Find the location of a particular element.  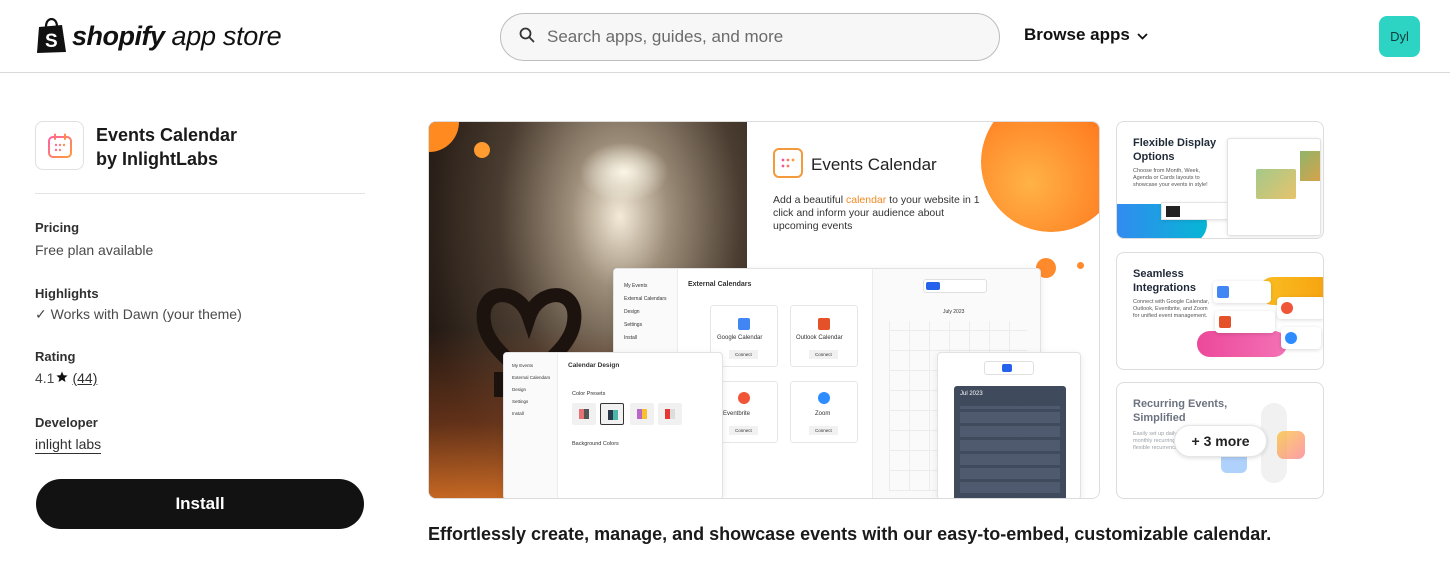

app-name: Events Calendar is located at coordinates (167, 135).